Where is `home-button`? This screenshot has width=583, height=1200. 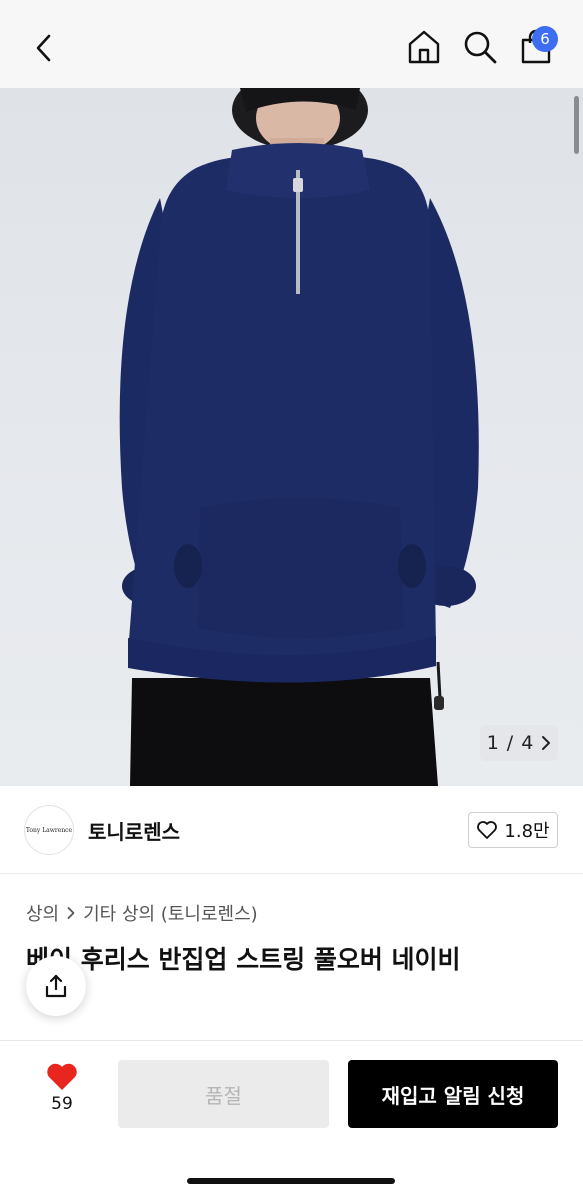
home-button is located at coordinates (424, 47).